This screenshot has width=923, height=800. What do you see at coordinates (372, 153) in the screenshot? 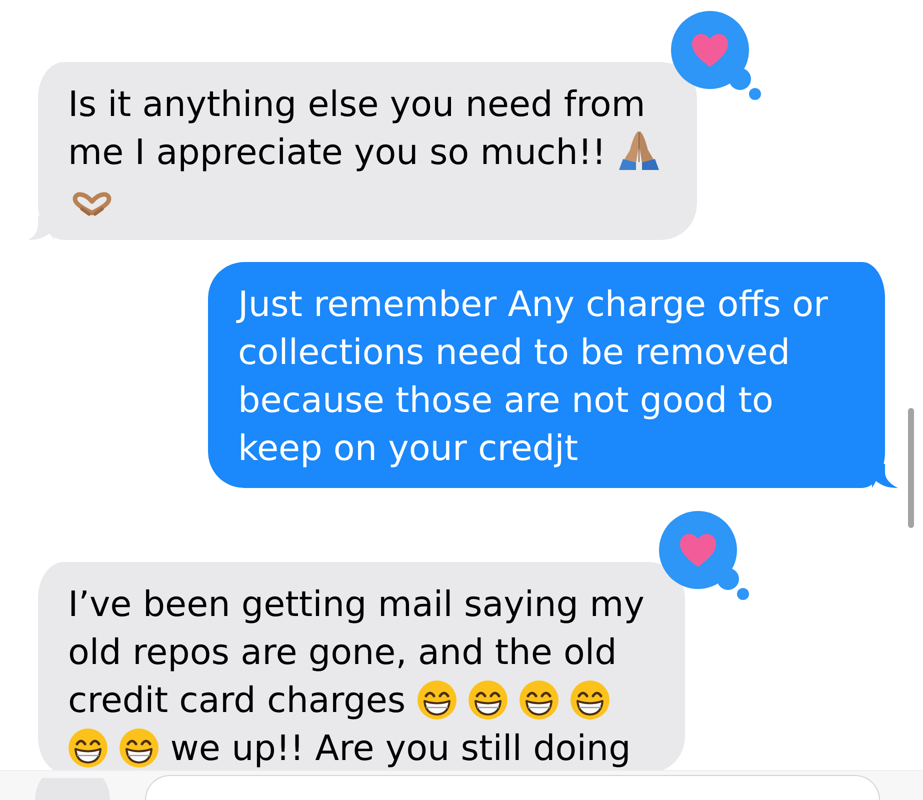
I see `message-text: Is it anything else you need from me I appreciate you so much!!` at bounding box center [372, 153].